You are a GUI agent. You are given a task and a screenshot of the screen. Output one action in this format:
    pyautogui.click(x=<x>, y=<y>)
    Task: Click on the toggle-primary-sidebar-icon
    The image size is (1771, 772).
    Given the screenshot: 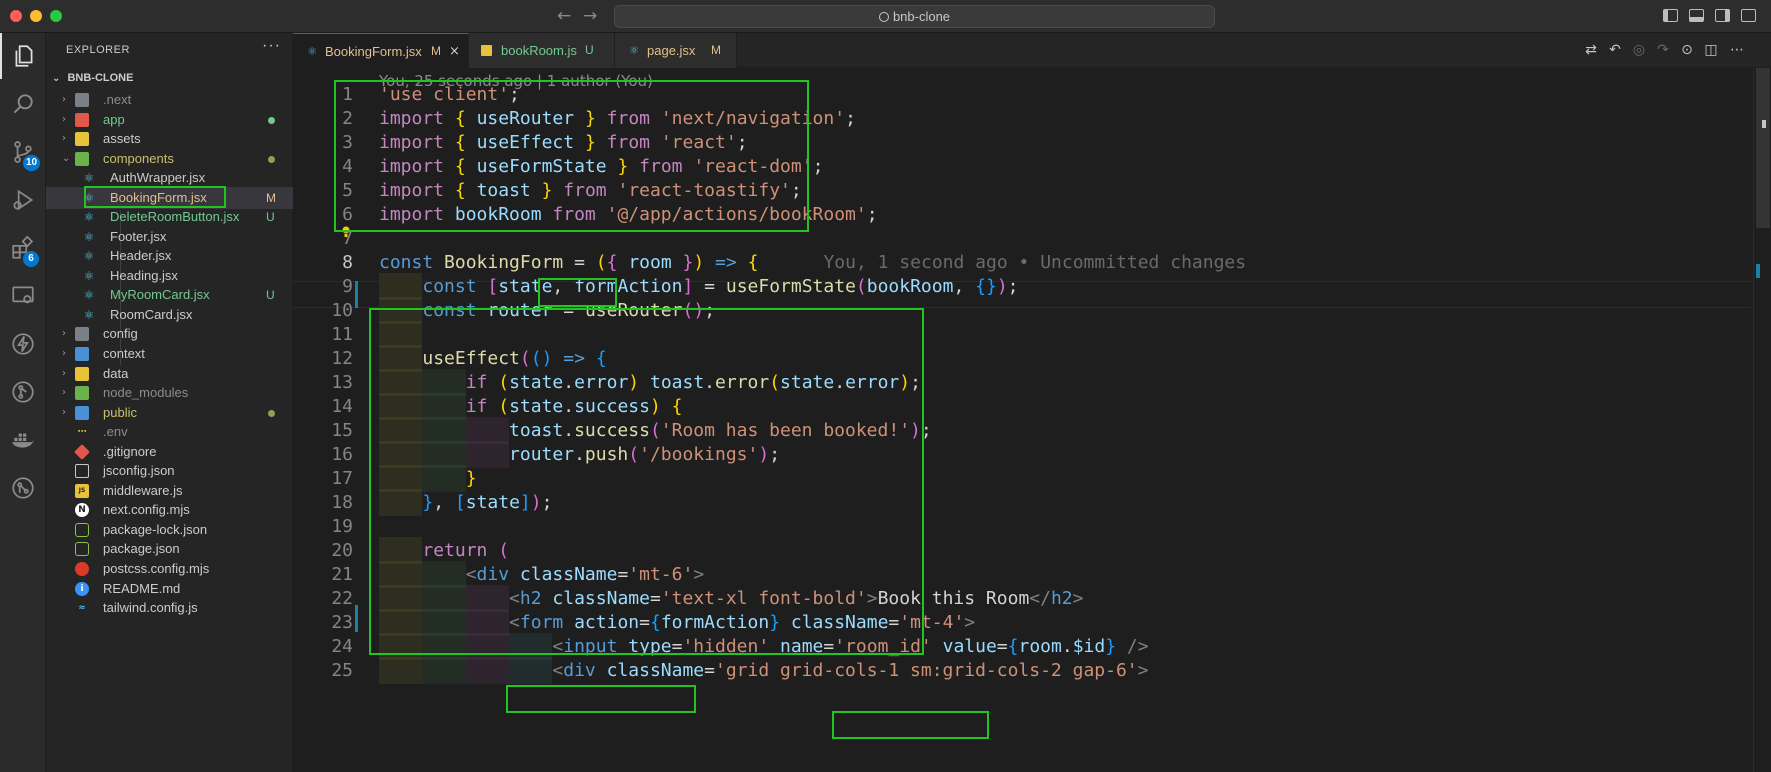 What is the action you would take?
    pyautogui.click(x=1670, y=15)
    